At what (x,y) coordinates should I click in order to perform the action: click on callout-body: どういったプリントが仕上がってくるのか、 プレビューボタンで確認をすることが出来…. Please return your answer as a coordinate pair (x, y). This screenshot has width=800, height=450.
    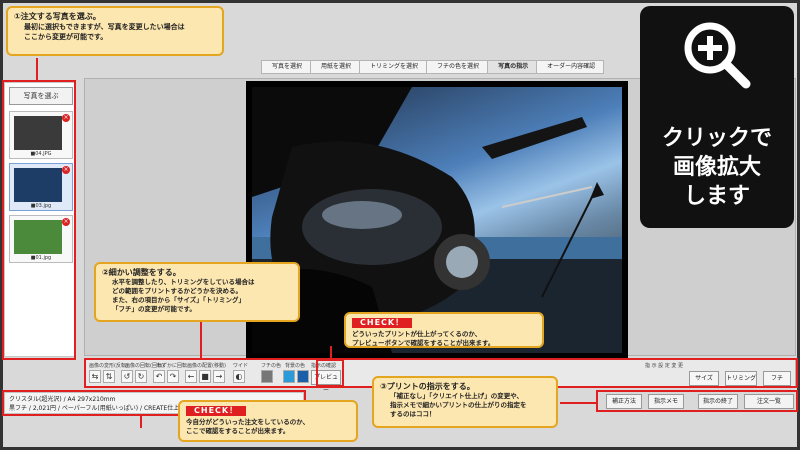
    Looking at the image, I should click on (423, 338).